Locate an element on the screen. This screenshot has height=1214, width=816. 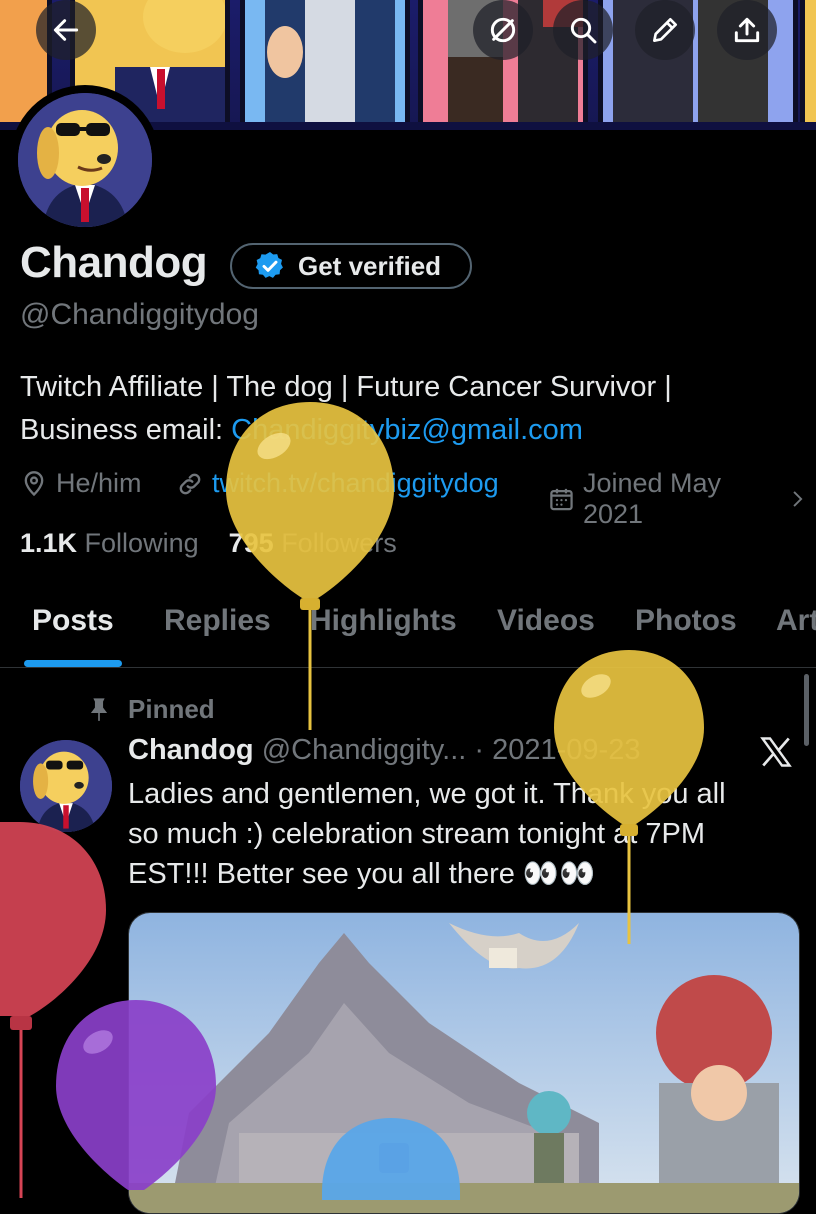
get-verified-label: Get verified is located at coordinates (370, 265).